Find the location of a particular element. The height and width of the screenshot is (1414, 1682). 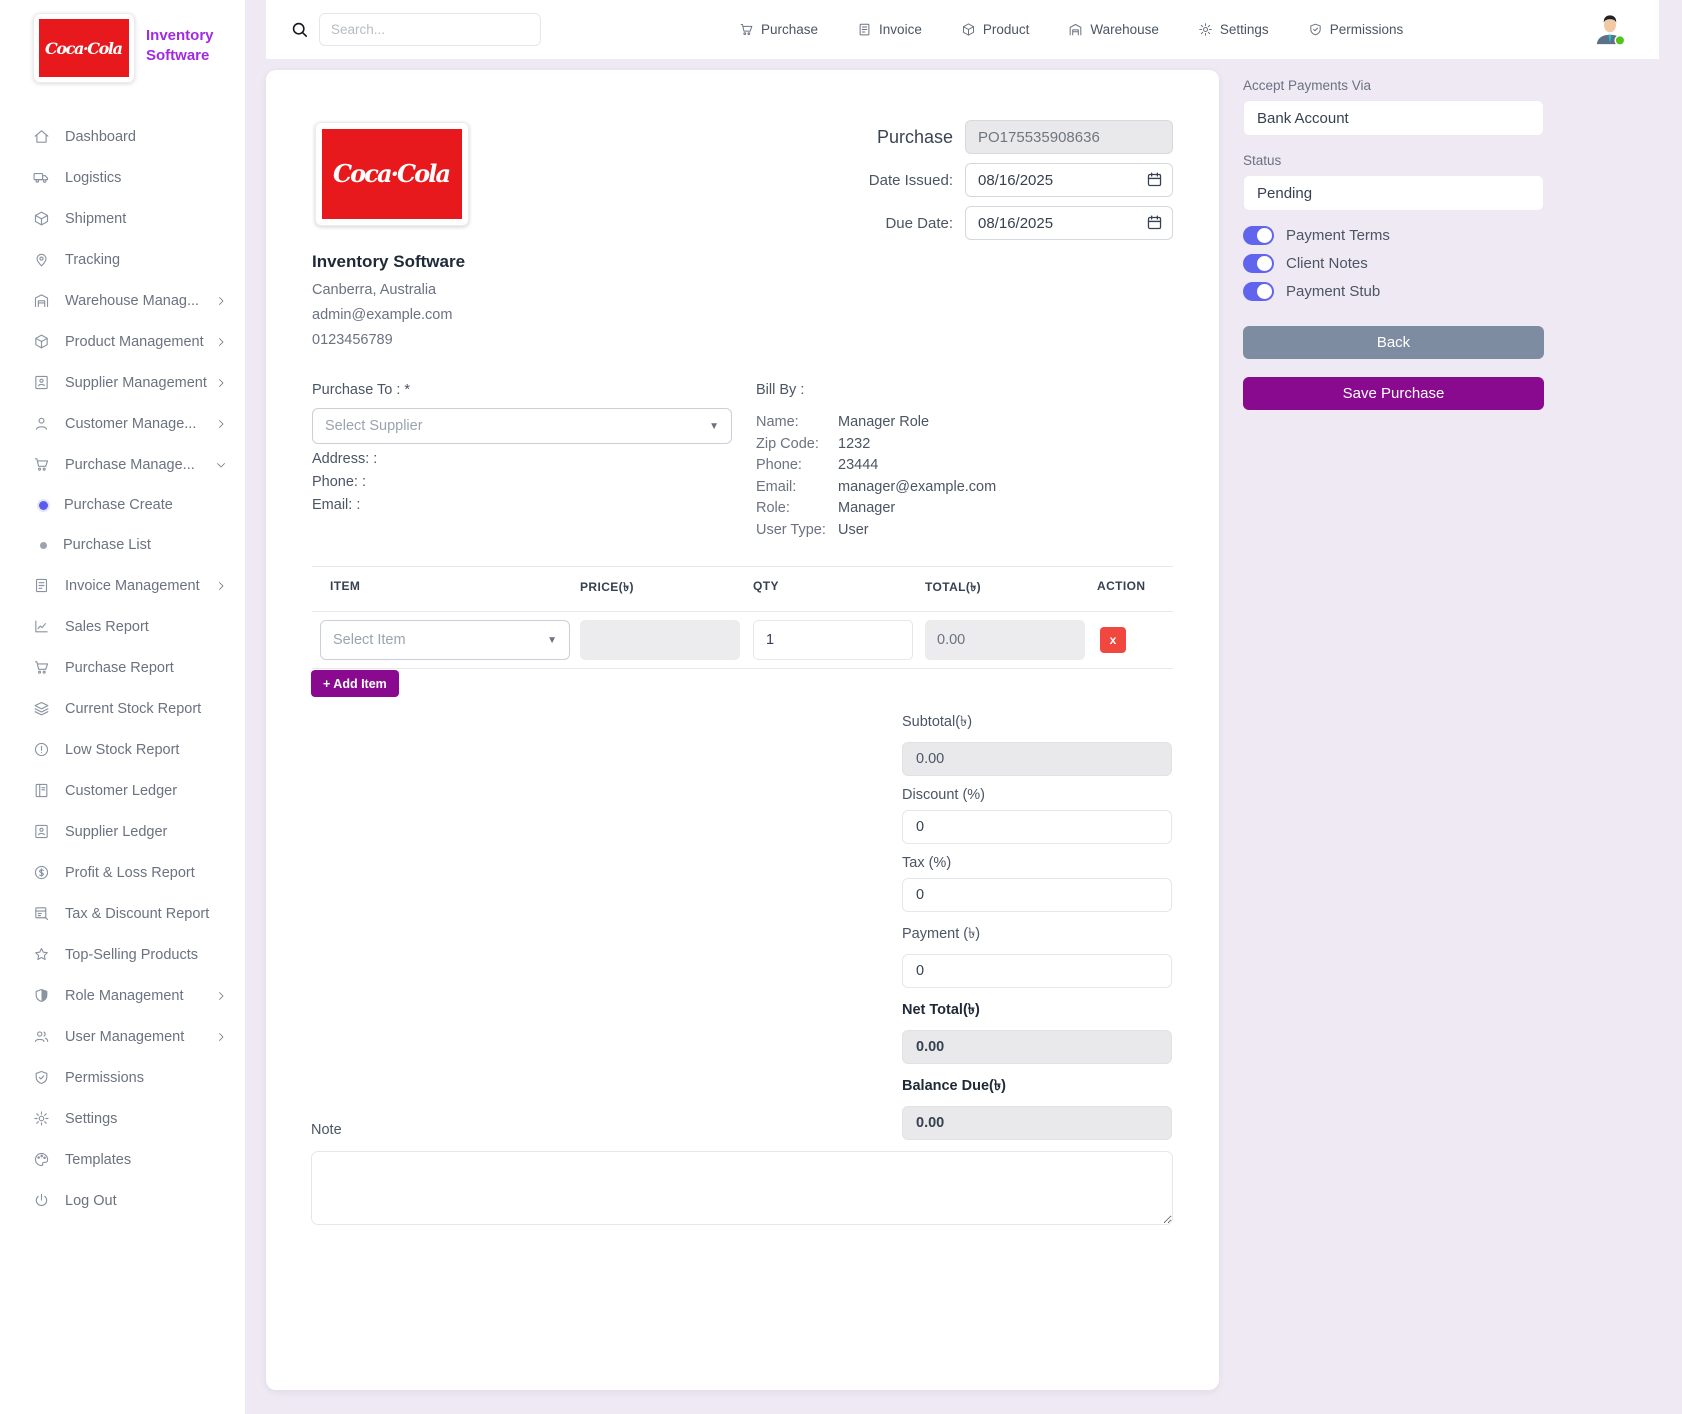

bill-by-row-user-type: User Type: User is located at coordinates (812, 529).